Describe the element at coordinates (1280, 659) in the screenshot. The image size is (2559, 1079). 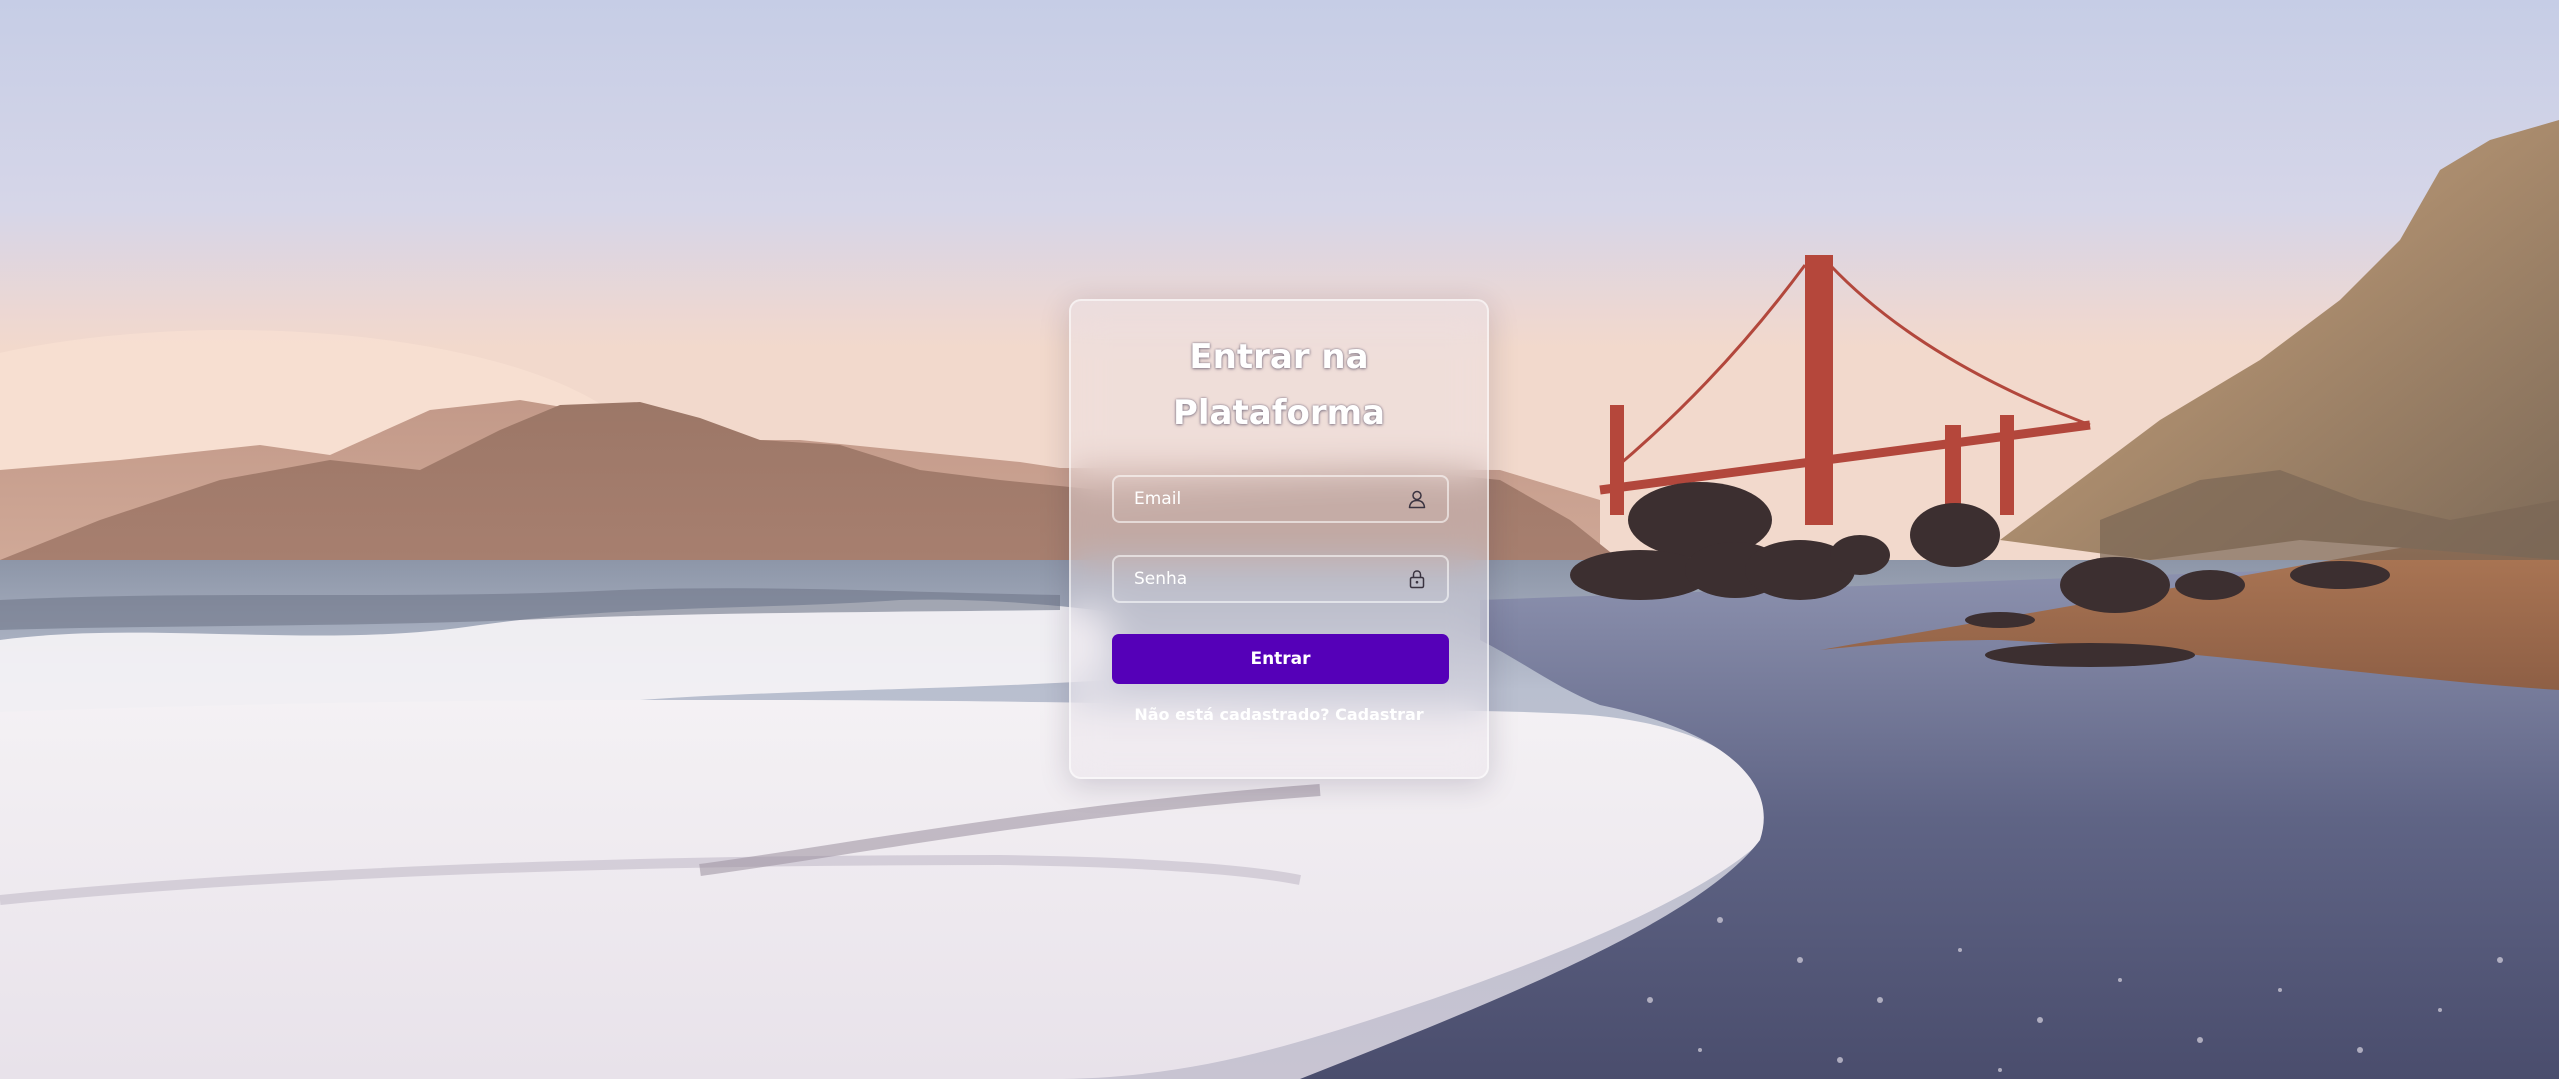
I see `login-button: Entrar` at that location.